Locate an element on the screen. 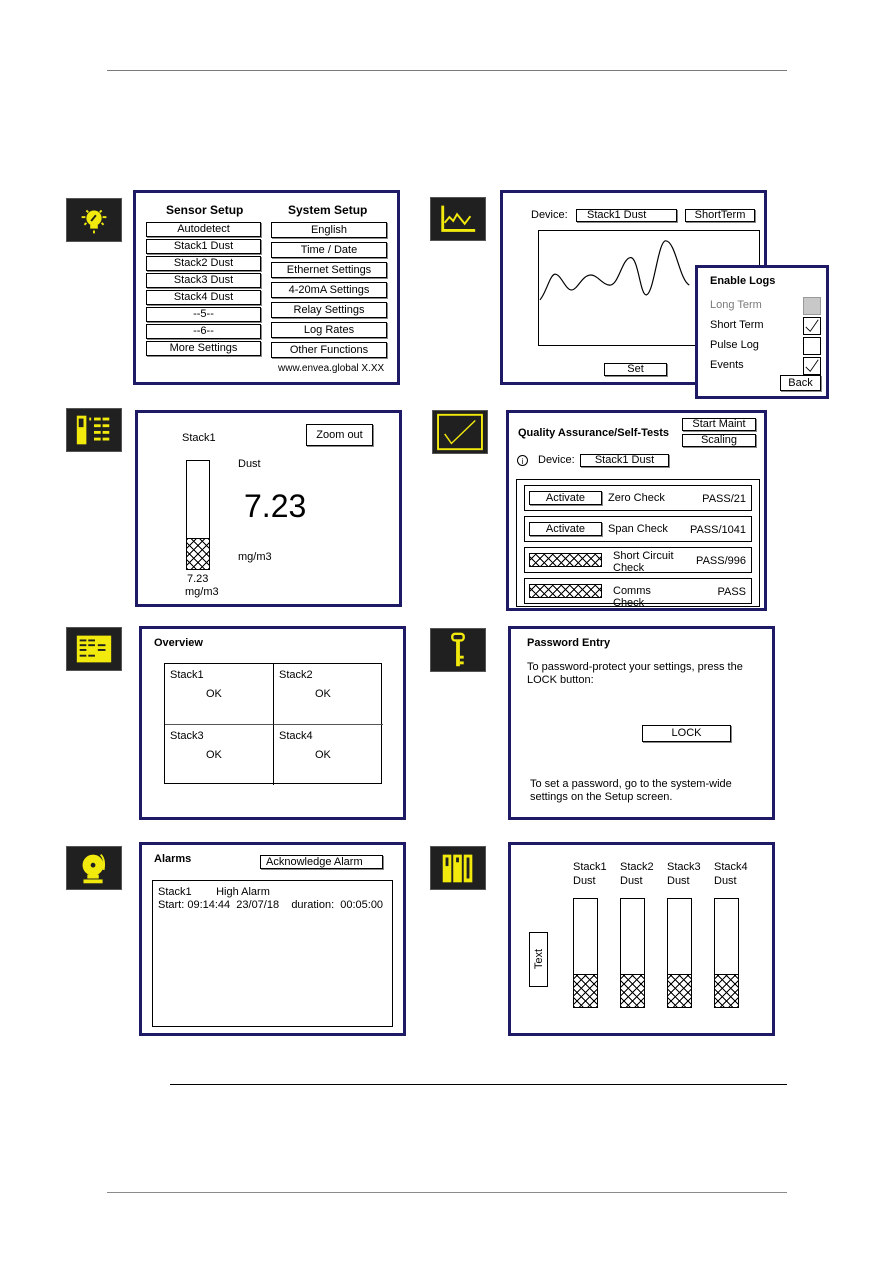 The width and height of the screenshot is (893, 1263). overview-cell-name: Stack2 is located at coordinates (296, 675).